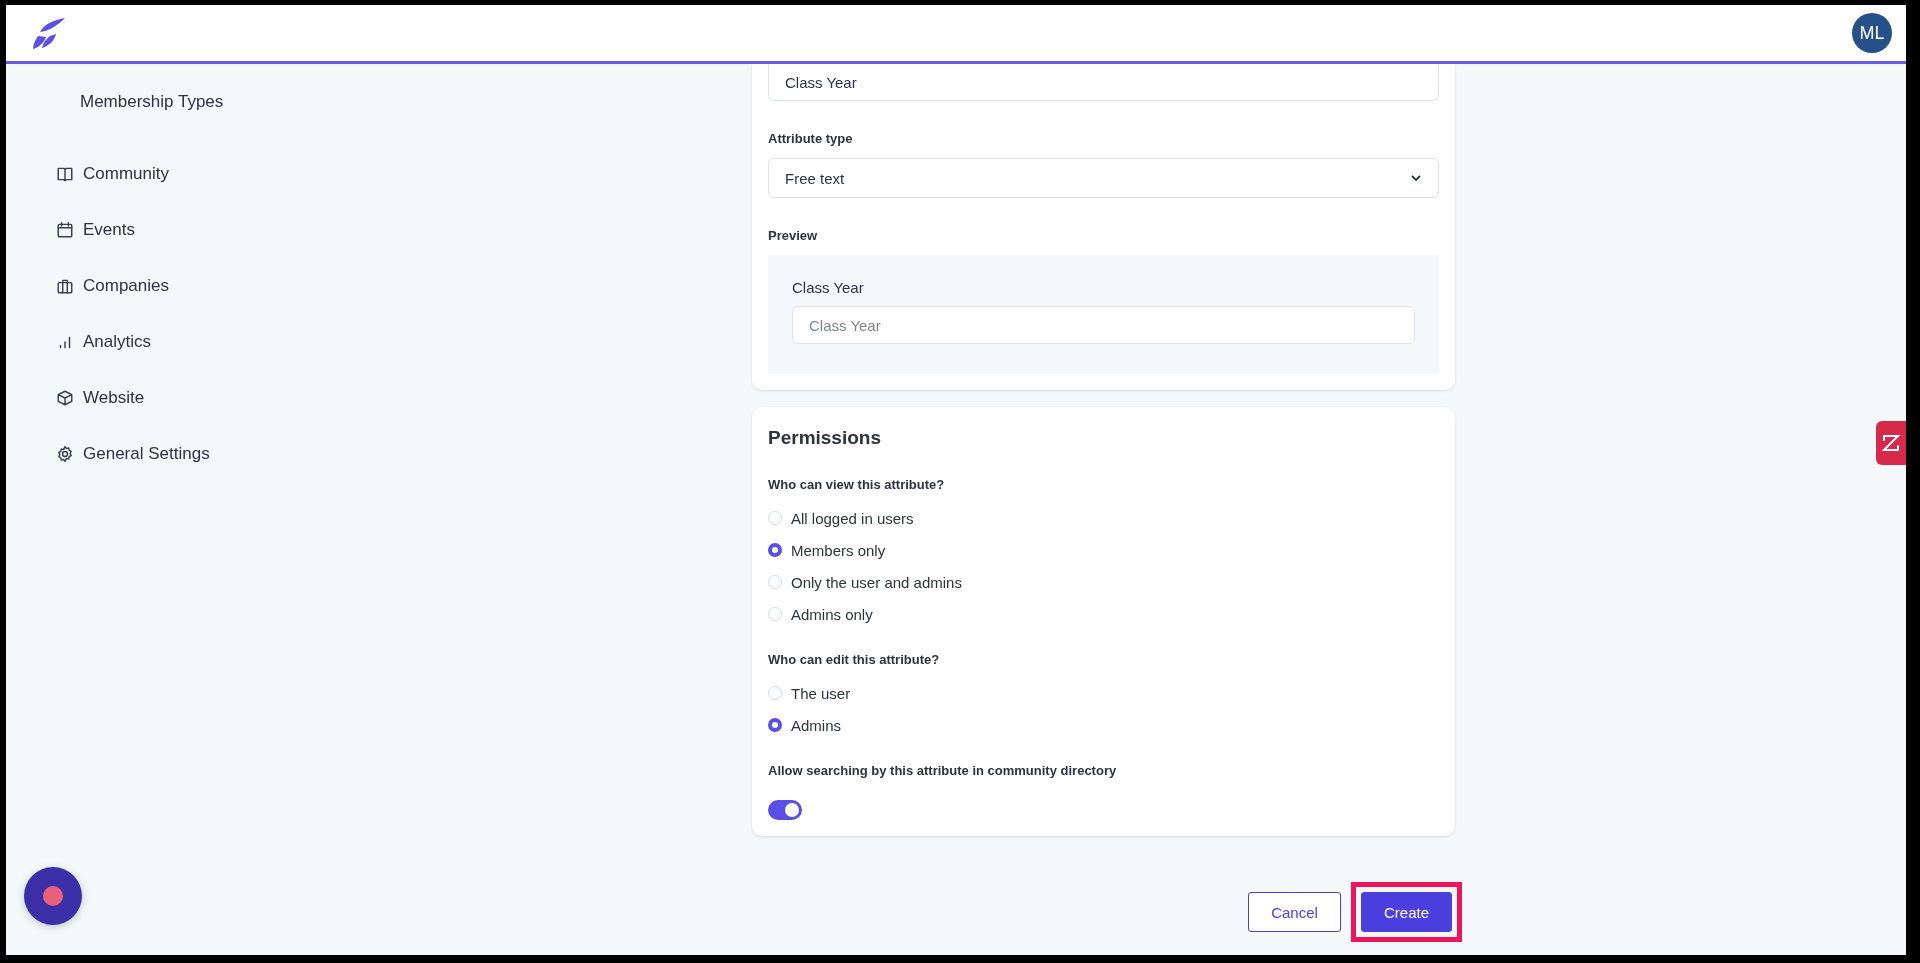  Describe the element at coordinates (109, 230) in the screenshot. I see `sidebar-item: Events` at that location.